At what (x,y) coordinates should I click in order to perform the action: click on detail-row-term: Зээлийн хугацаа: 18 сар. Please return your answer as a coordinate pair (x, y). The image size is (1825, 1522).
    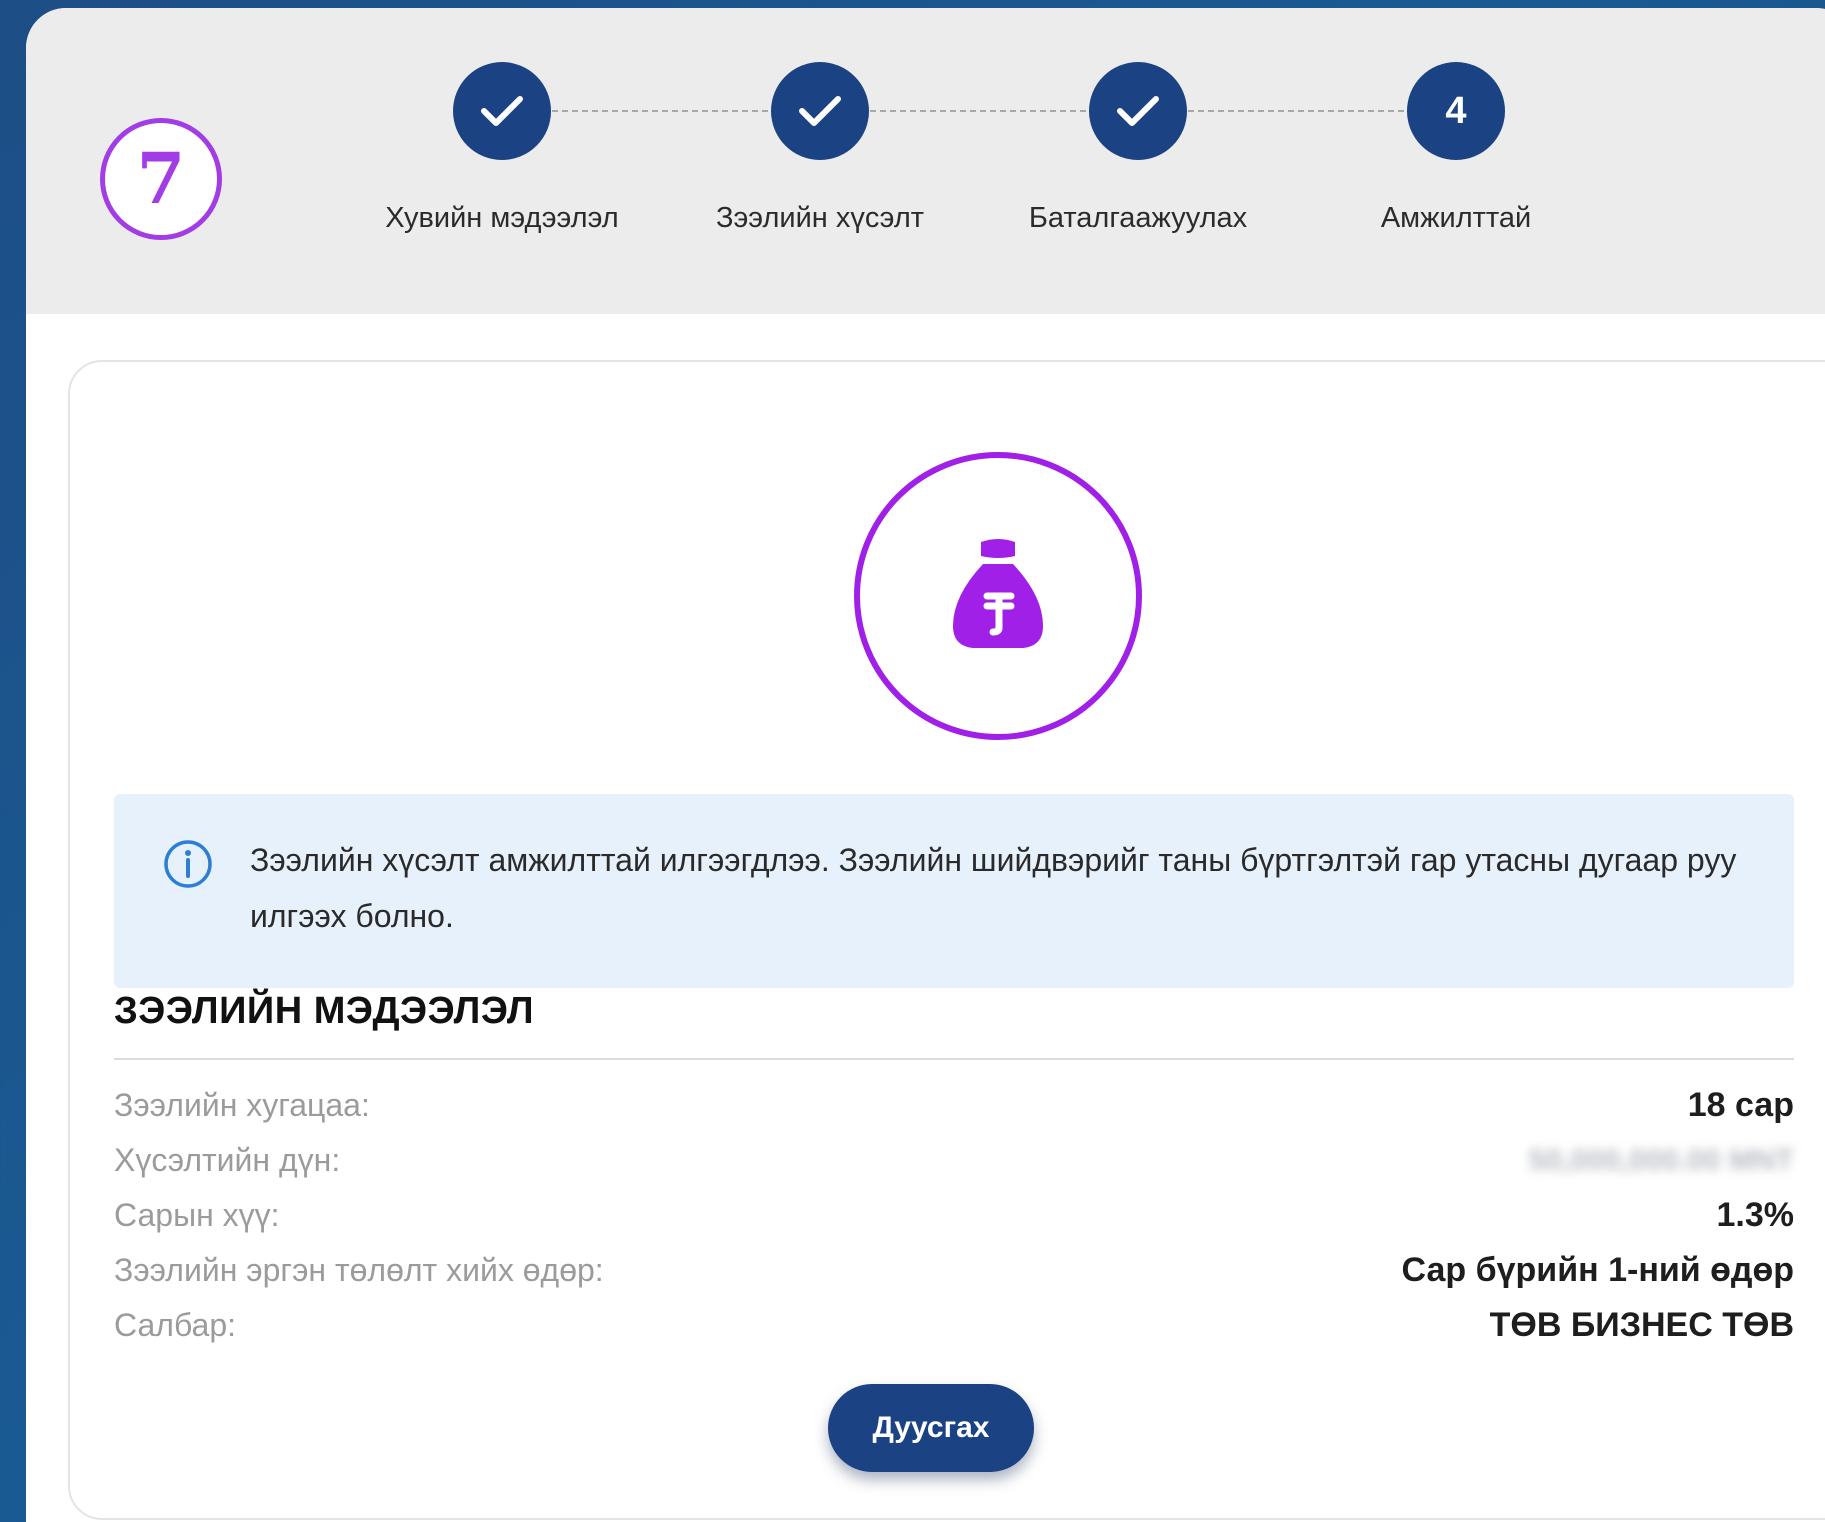
    Looking at the image, I should click on (954, 1105).